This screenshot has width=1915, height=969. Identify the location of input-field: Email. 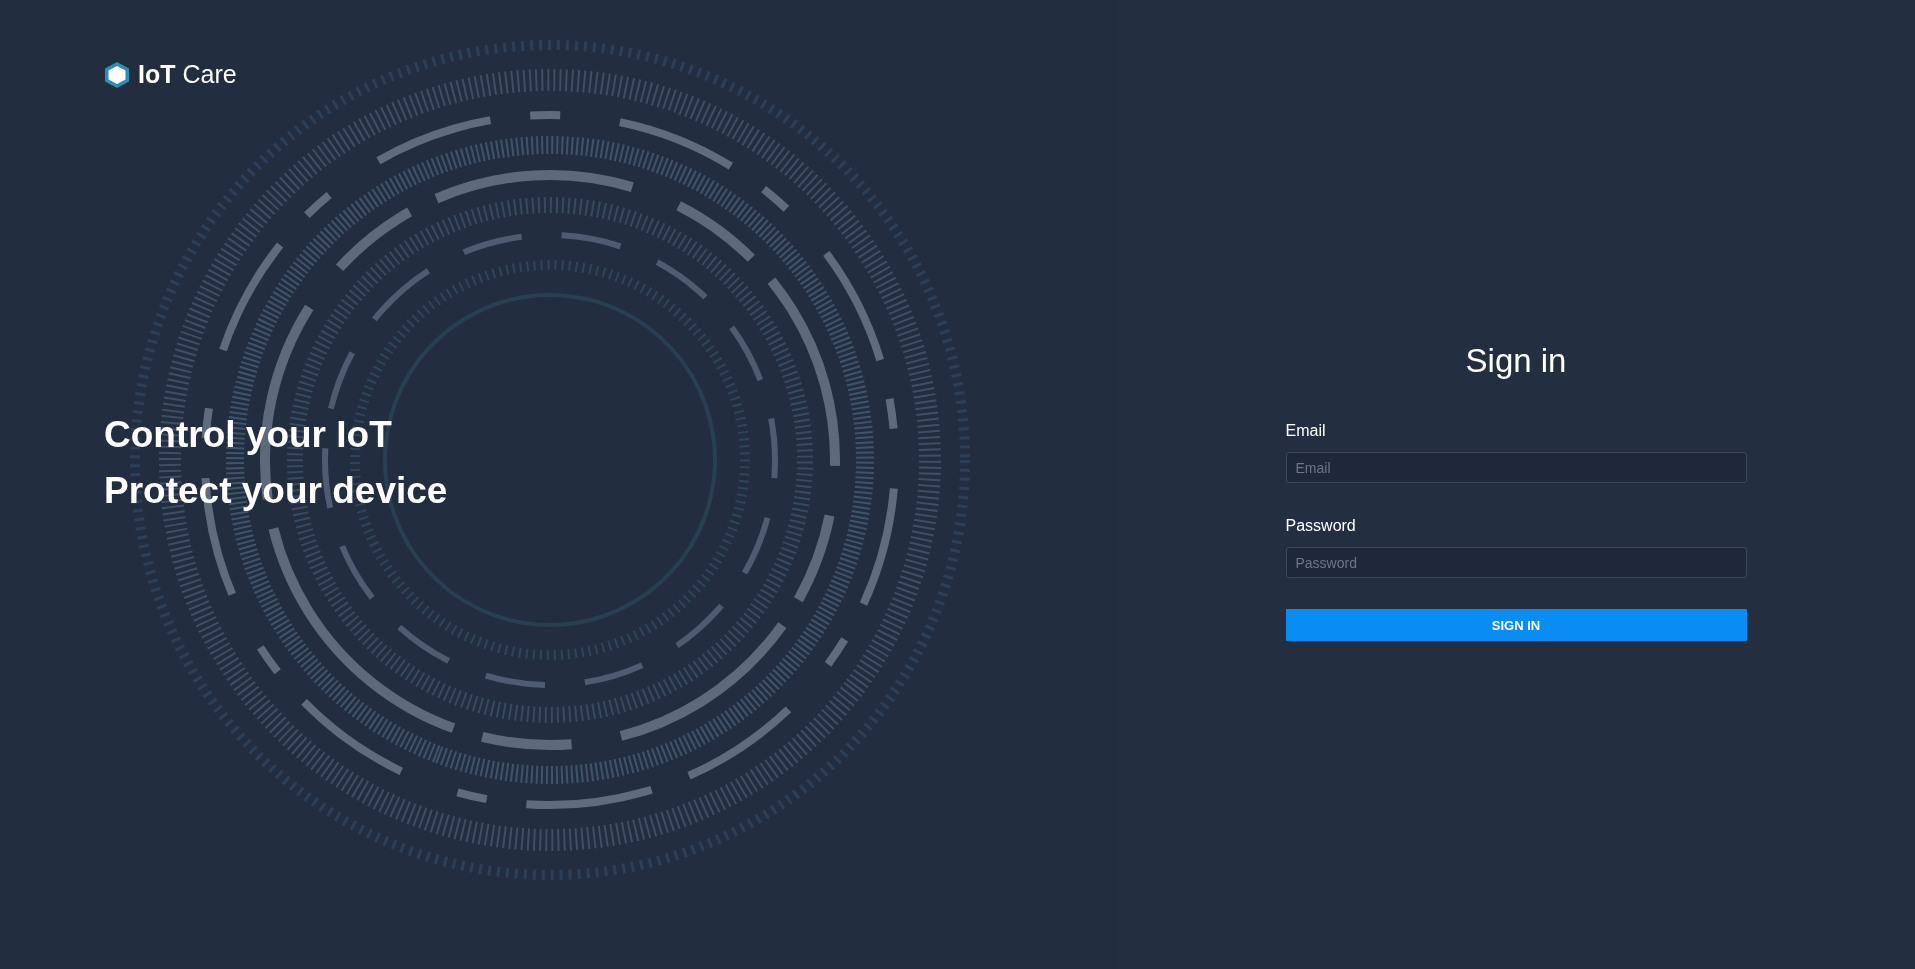
(1516, 467).